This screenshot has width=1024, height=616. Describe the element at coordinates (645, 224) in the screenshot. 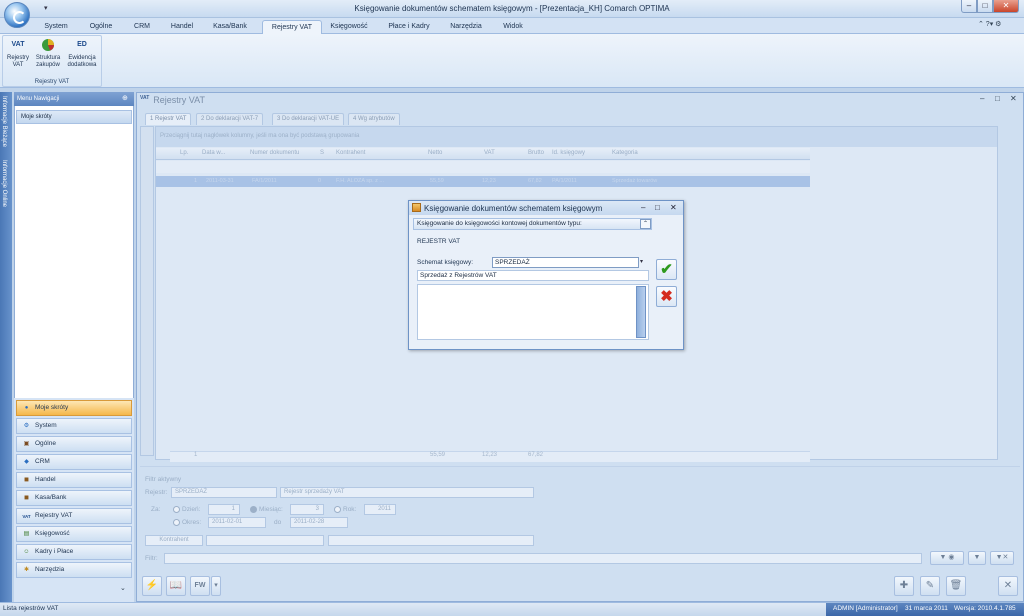

I see `collapse-icon: ⌃` at that location.